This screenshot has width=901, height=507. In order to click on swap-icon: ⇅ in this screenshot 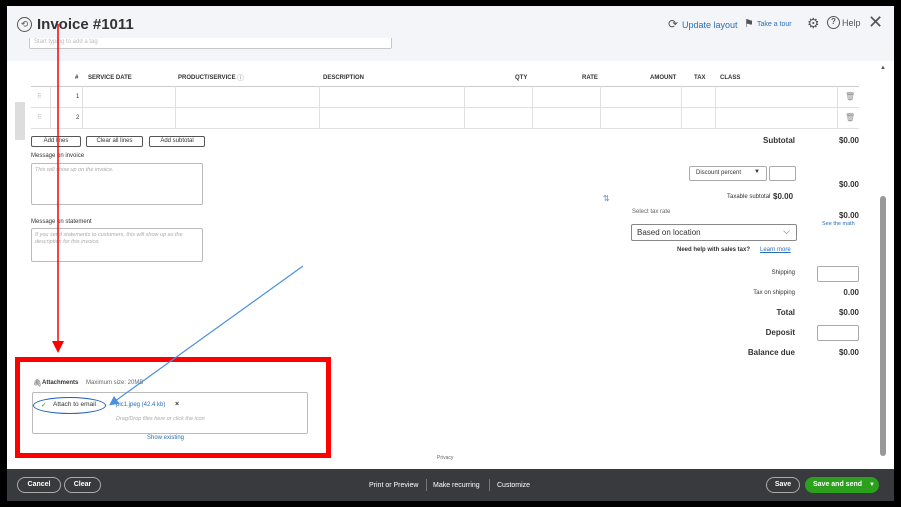, I will do `click(606, 198)`.